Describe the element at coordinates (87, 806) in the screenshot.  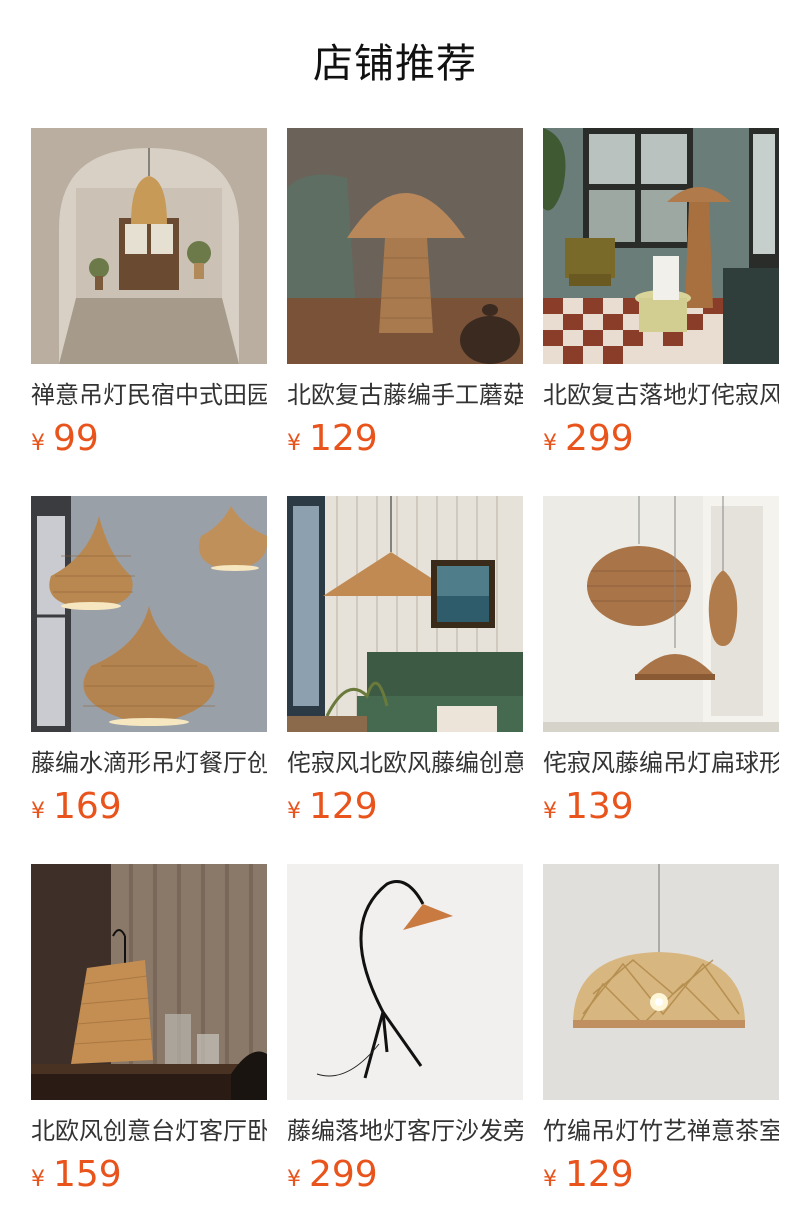
I see `product-price: 169` at that location.